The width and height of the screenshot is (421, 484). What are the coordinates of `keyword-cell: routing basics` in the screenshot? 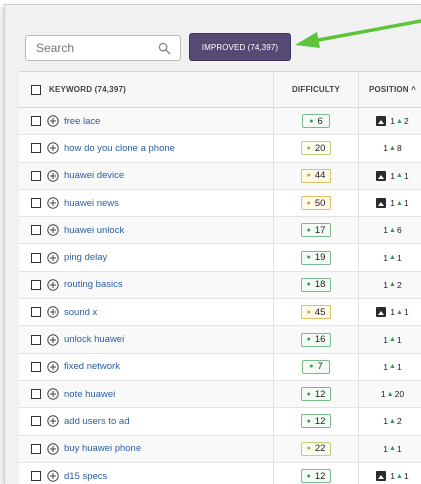 It's located at (146, 285).